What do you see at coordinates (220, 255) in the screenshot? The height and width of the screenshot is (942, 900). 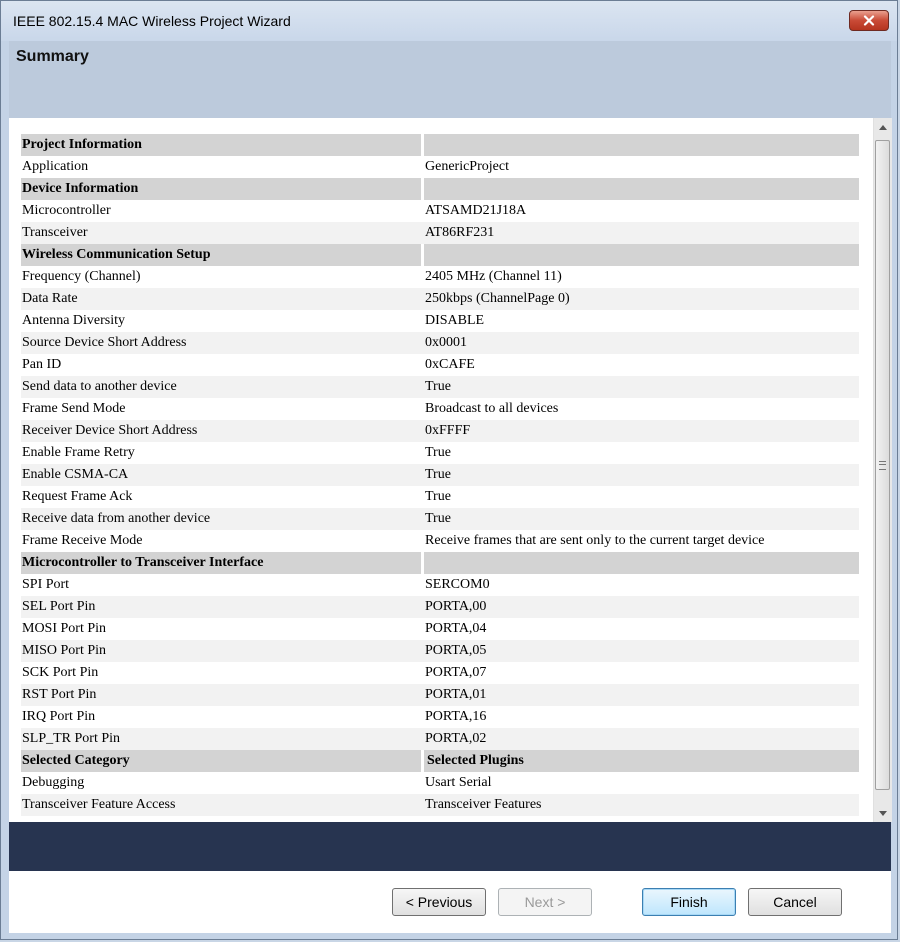 I see `section-title: Wireless Communication Setup` at bounding box center [220, 255].